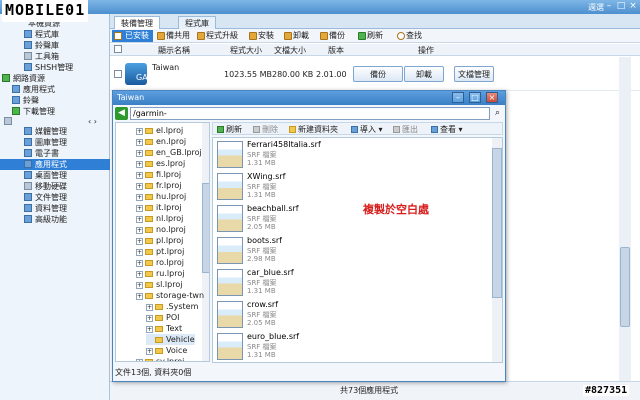 Image resolution: width=640 pixels, height=400 pixels. What do you see at coordinates (197, 22) in the screenshot?
I see `tab-app-library: 程式庫` at bounding box center [197, 22].